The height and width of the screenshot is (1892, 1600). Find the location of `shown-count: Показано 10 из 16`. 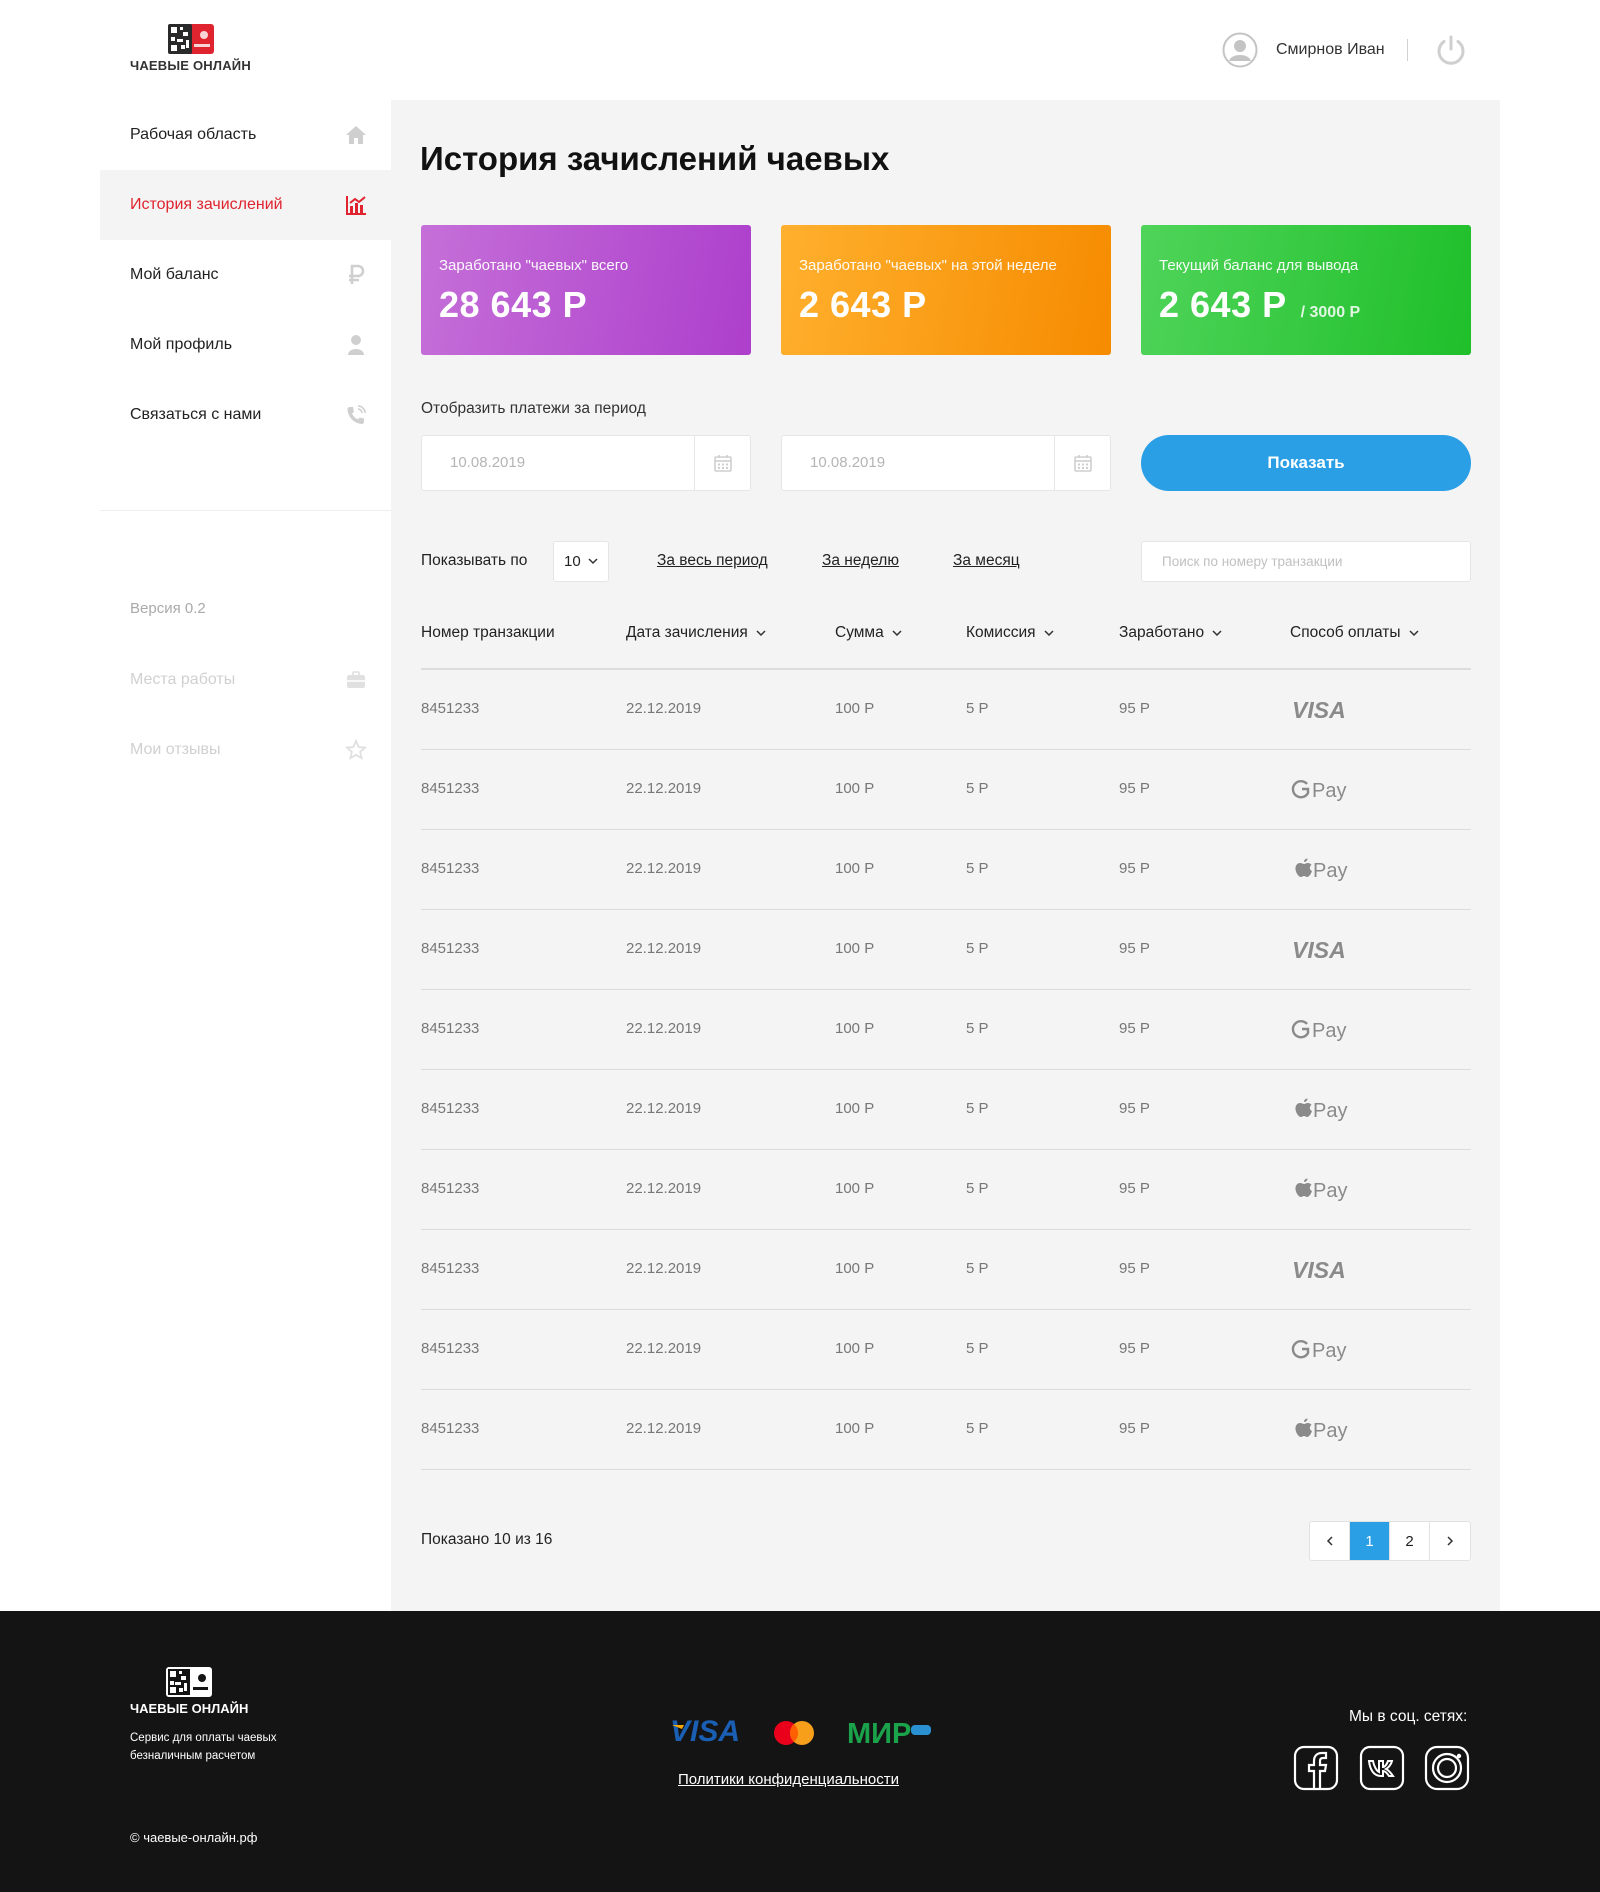

shown-count: Показано 10 из 16 is located at coordinates (487, 1539).